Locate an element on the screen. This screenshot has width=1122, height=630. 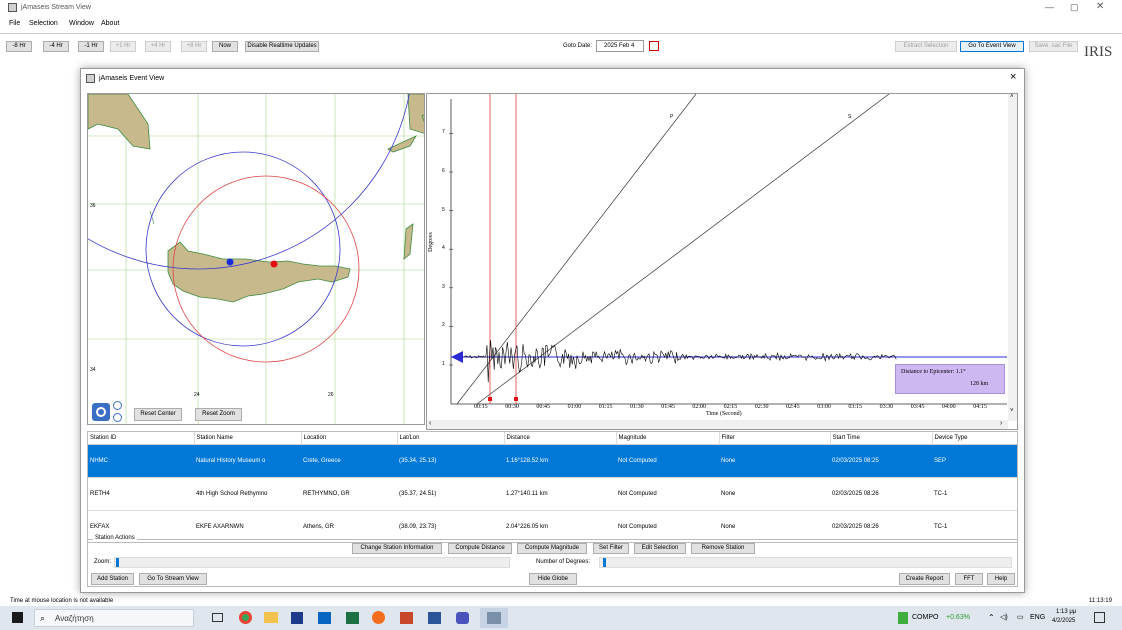
col-start-time: Start Time is located at coordinates (881, 438).